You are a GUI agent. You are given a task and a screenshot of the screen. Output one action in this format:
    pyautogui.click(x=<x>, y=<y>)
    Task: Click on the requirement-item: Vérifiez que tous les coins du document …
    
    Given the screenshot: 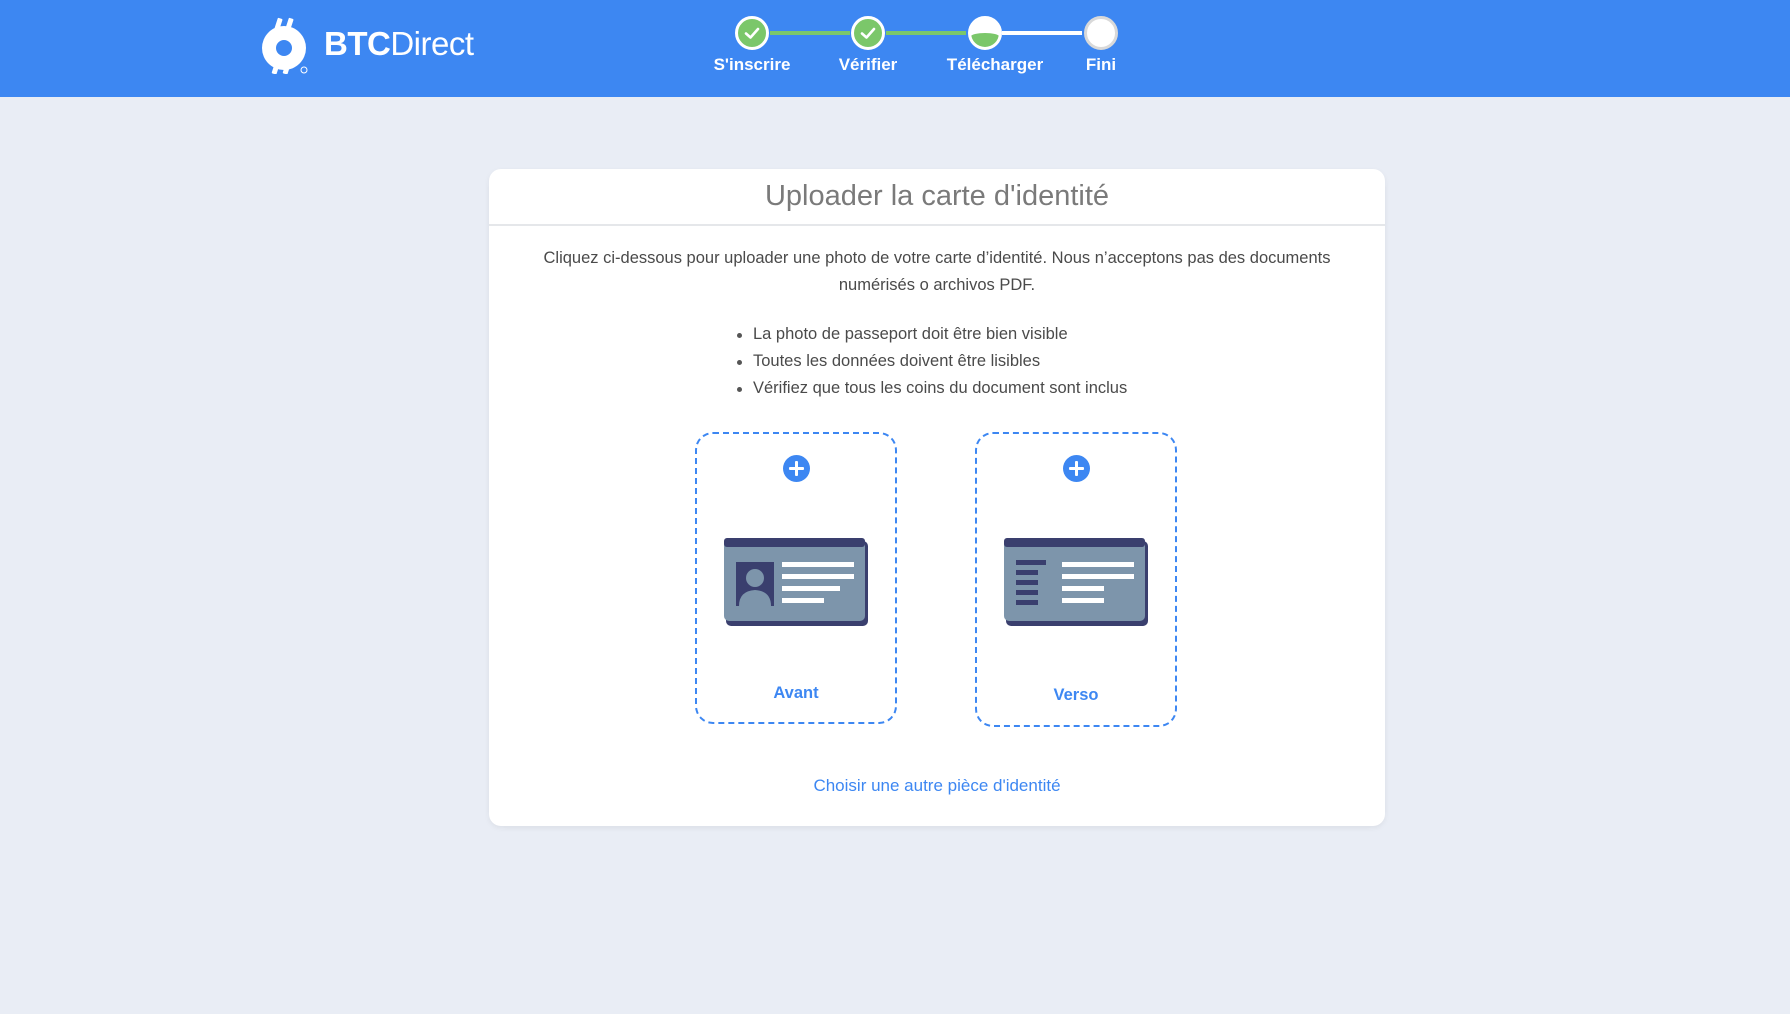 What is the action you would take?
    pyautogui.click(x=1060, y=388)
    